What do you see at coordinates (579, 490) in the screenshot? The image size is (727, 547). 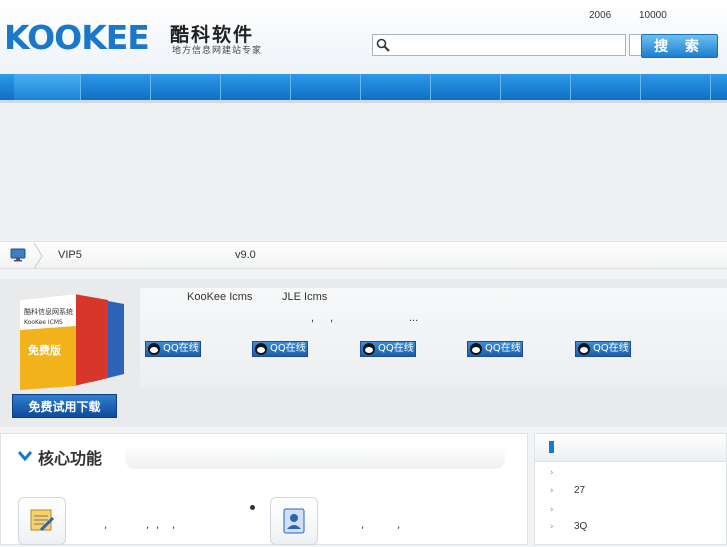 I see `sidebar-item: 27` at bounding box center [579, 490].